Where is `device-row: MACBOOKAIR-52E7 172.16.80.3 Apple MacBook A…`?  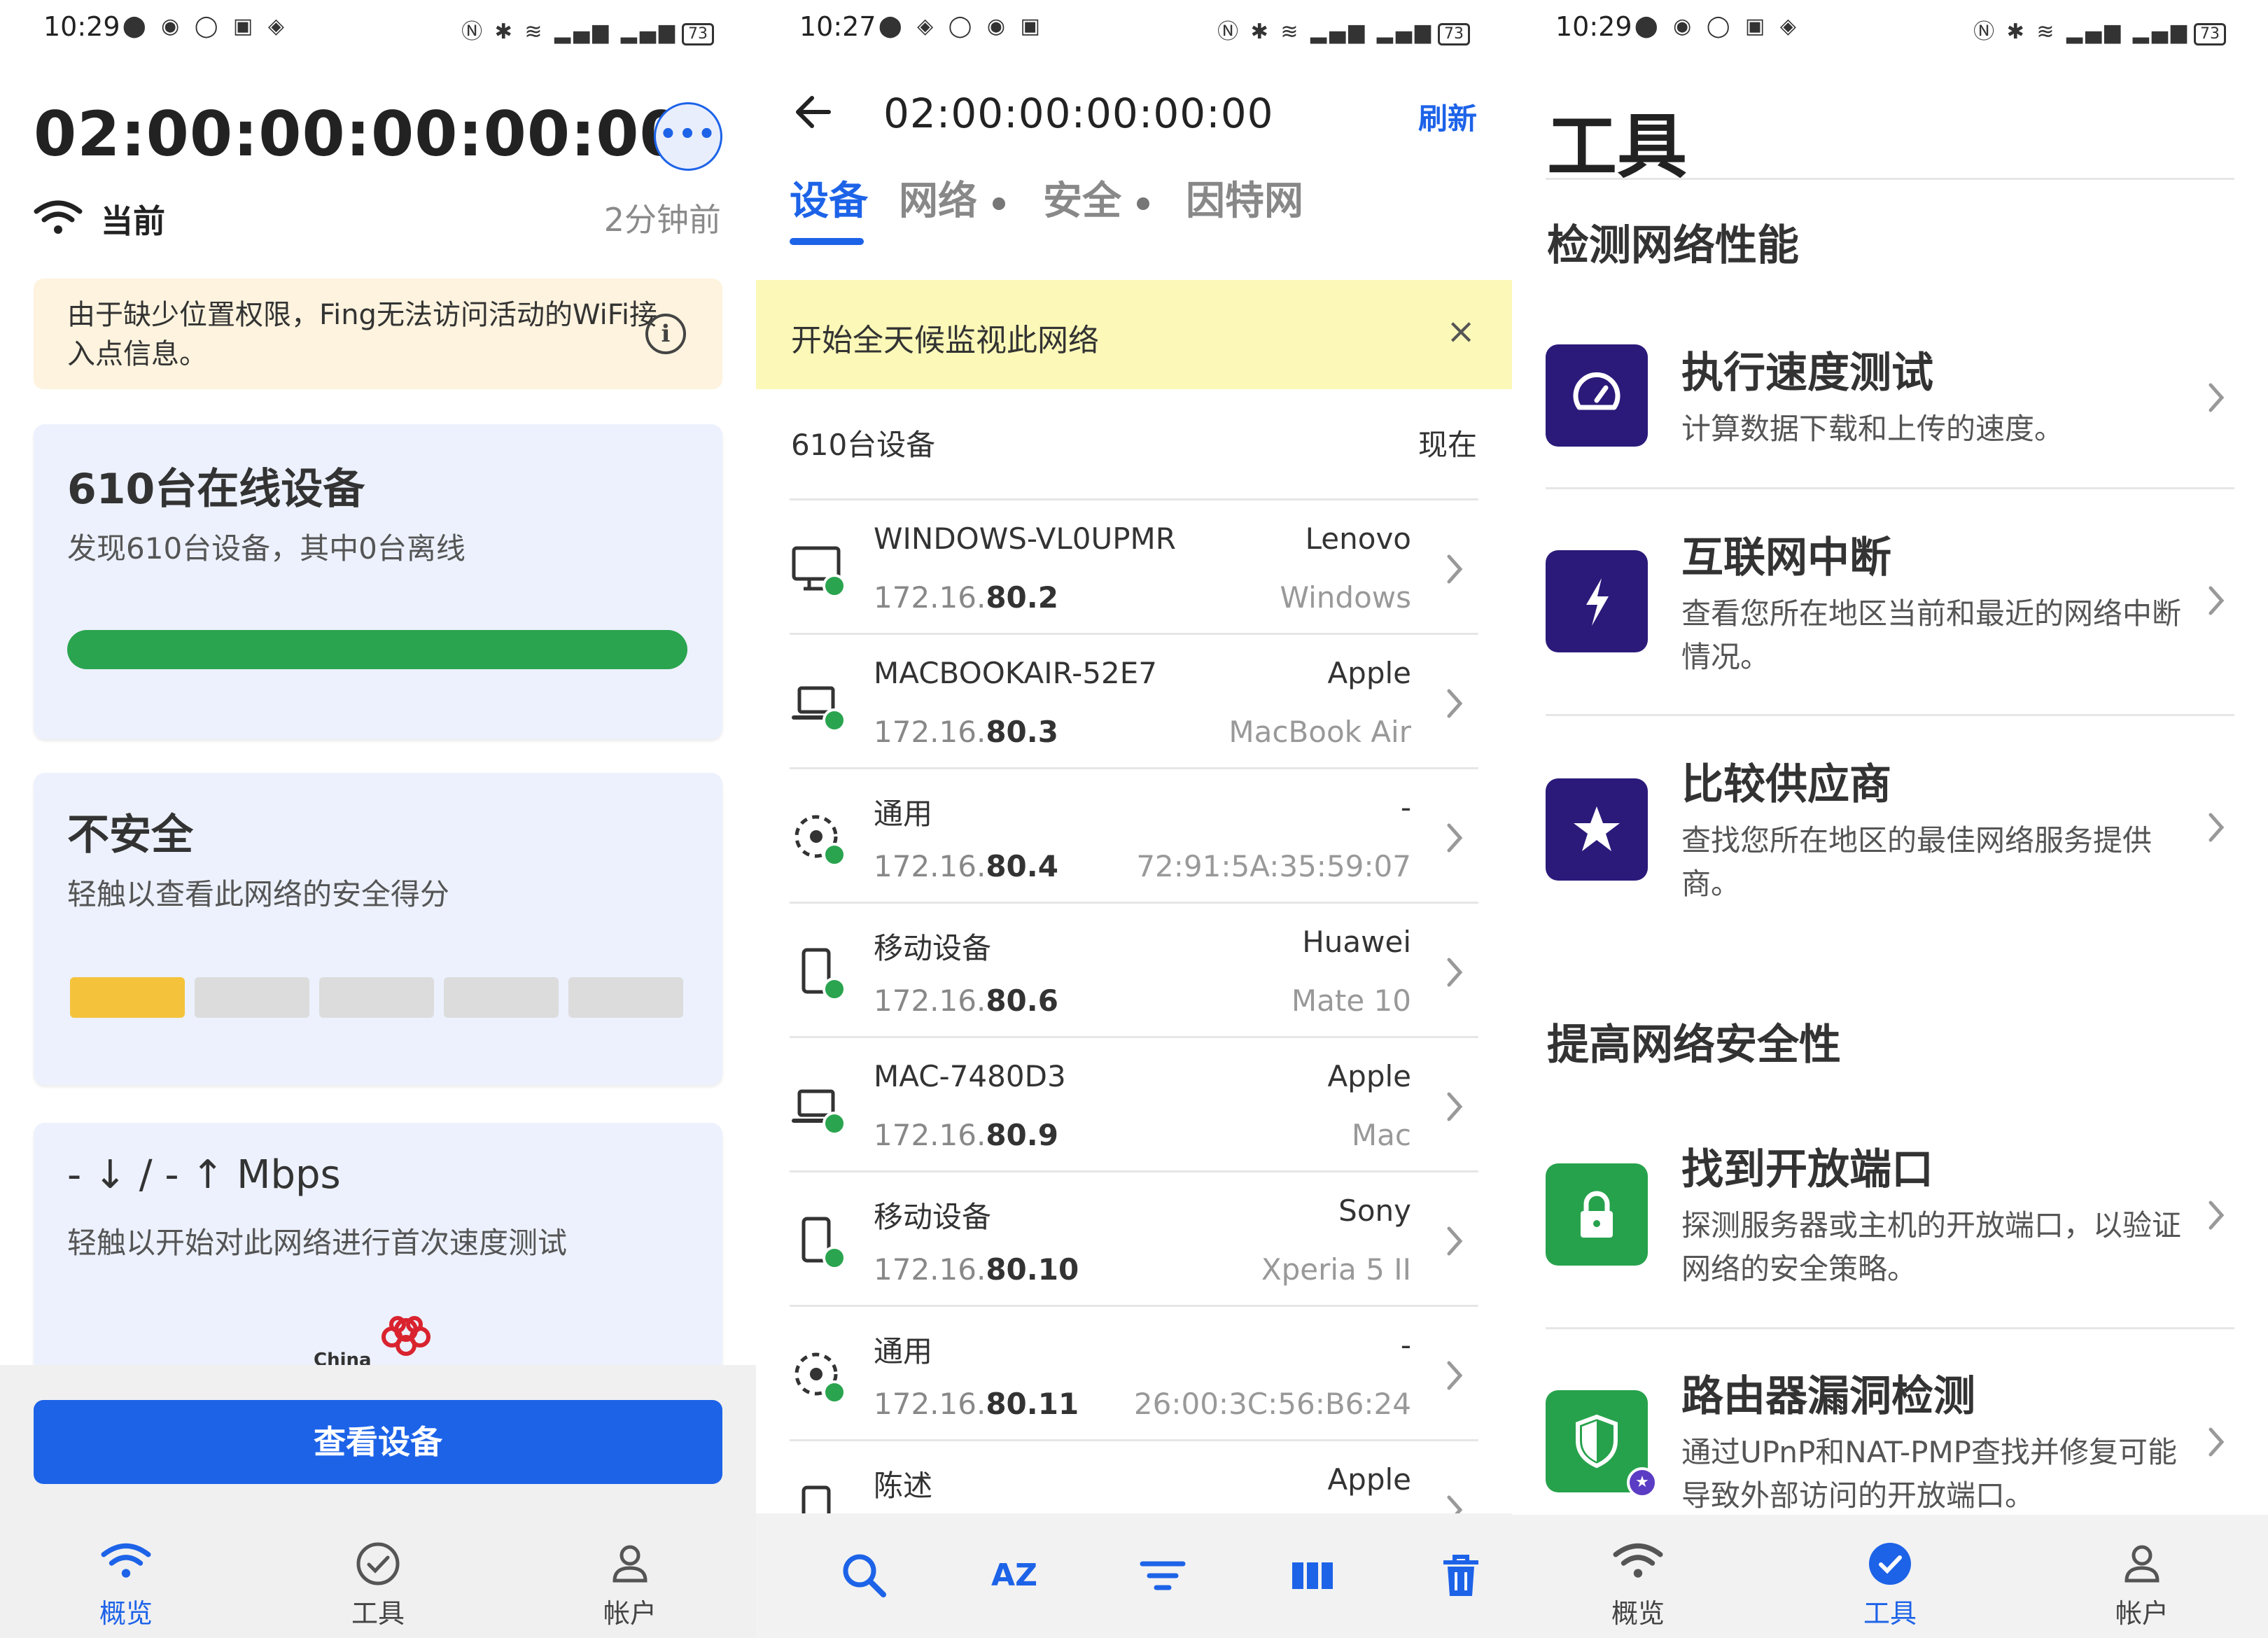 device-row: MACBOOKAIR-52E7 172.16.80.3 Apple MacBook A… is located at coordinates (1134, 700).